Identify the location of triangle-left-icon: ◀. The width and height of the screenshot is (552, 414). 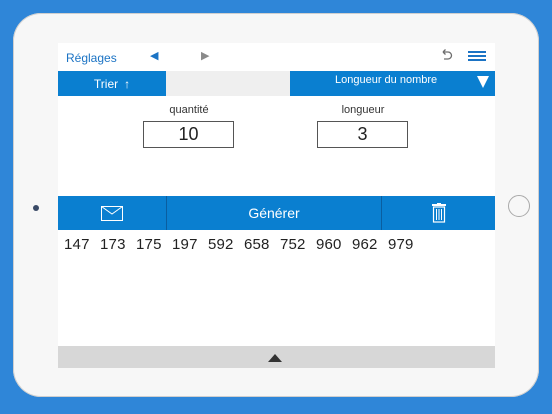
(154, 55).